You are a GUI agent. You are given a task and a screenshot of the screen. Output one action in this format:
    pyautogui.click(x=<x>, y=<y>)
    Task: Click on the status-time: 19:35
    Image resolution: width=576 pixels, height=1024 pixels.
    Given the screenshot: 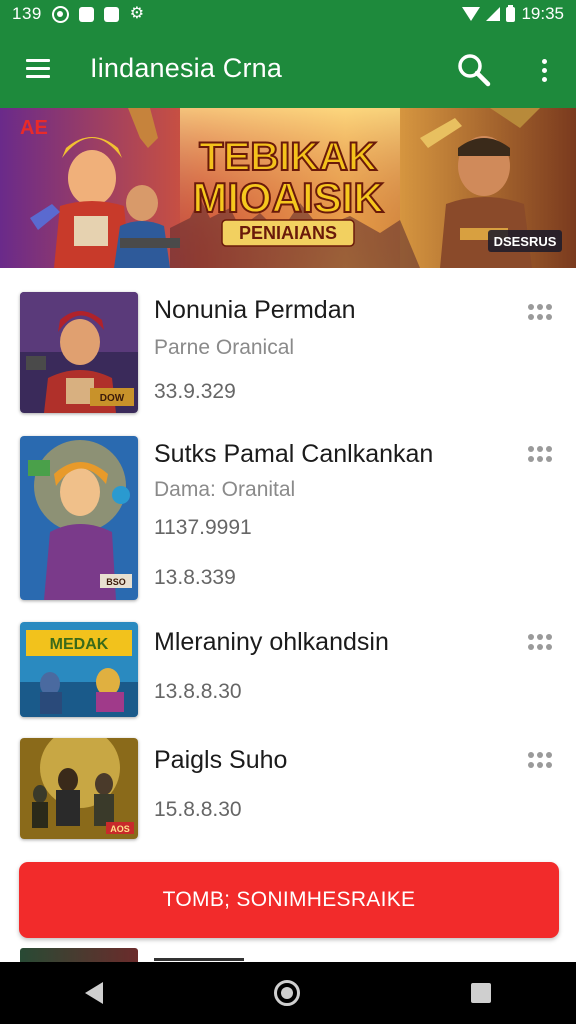 What is the action you would take?
    pyautogui.click(x=542, y=13)
    